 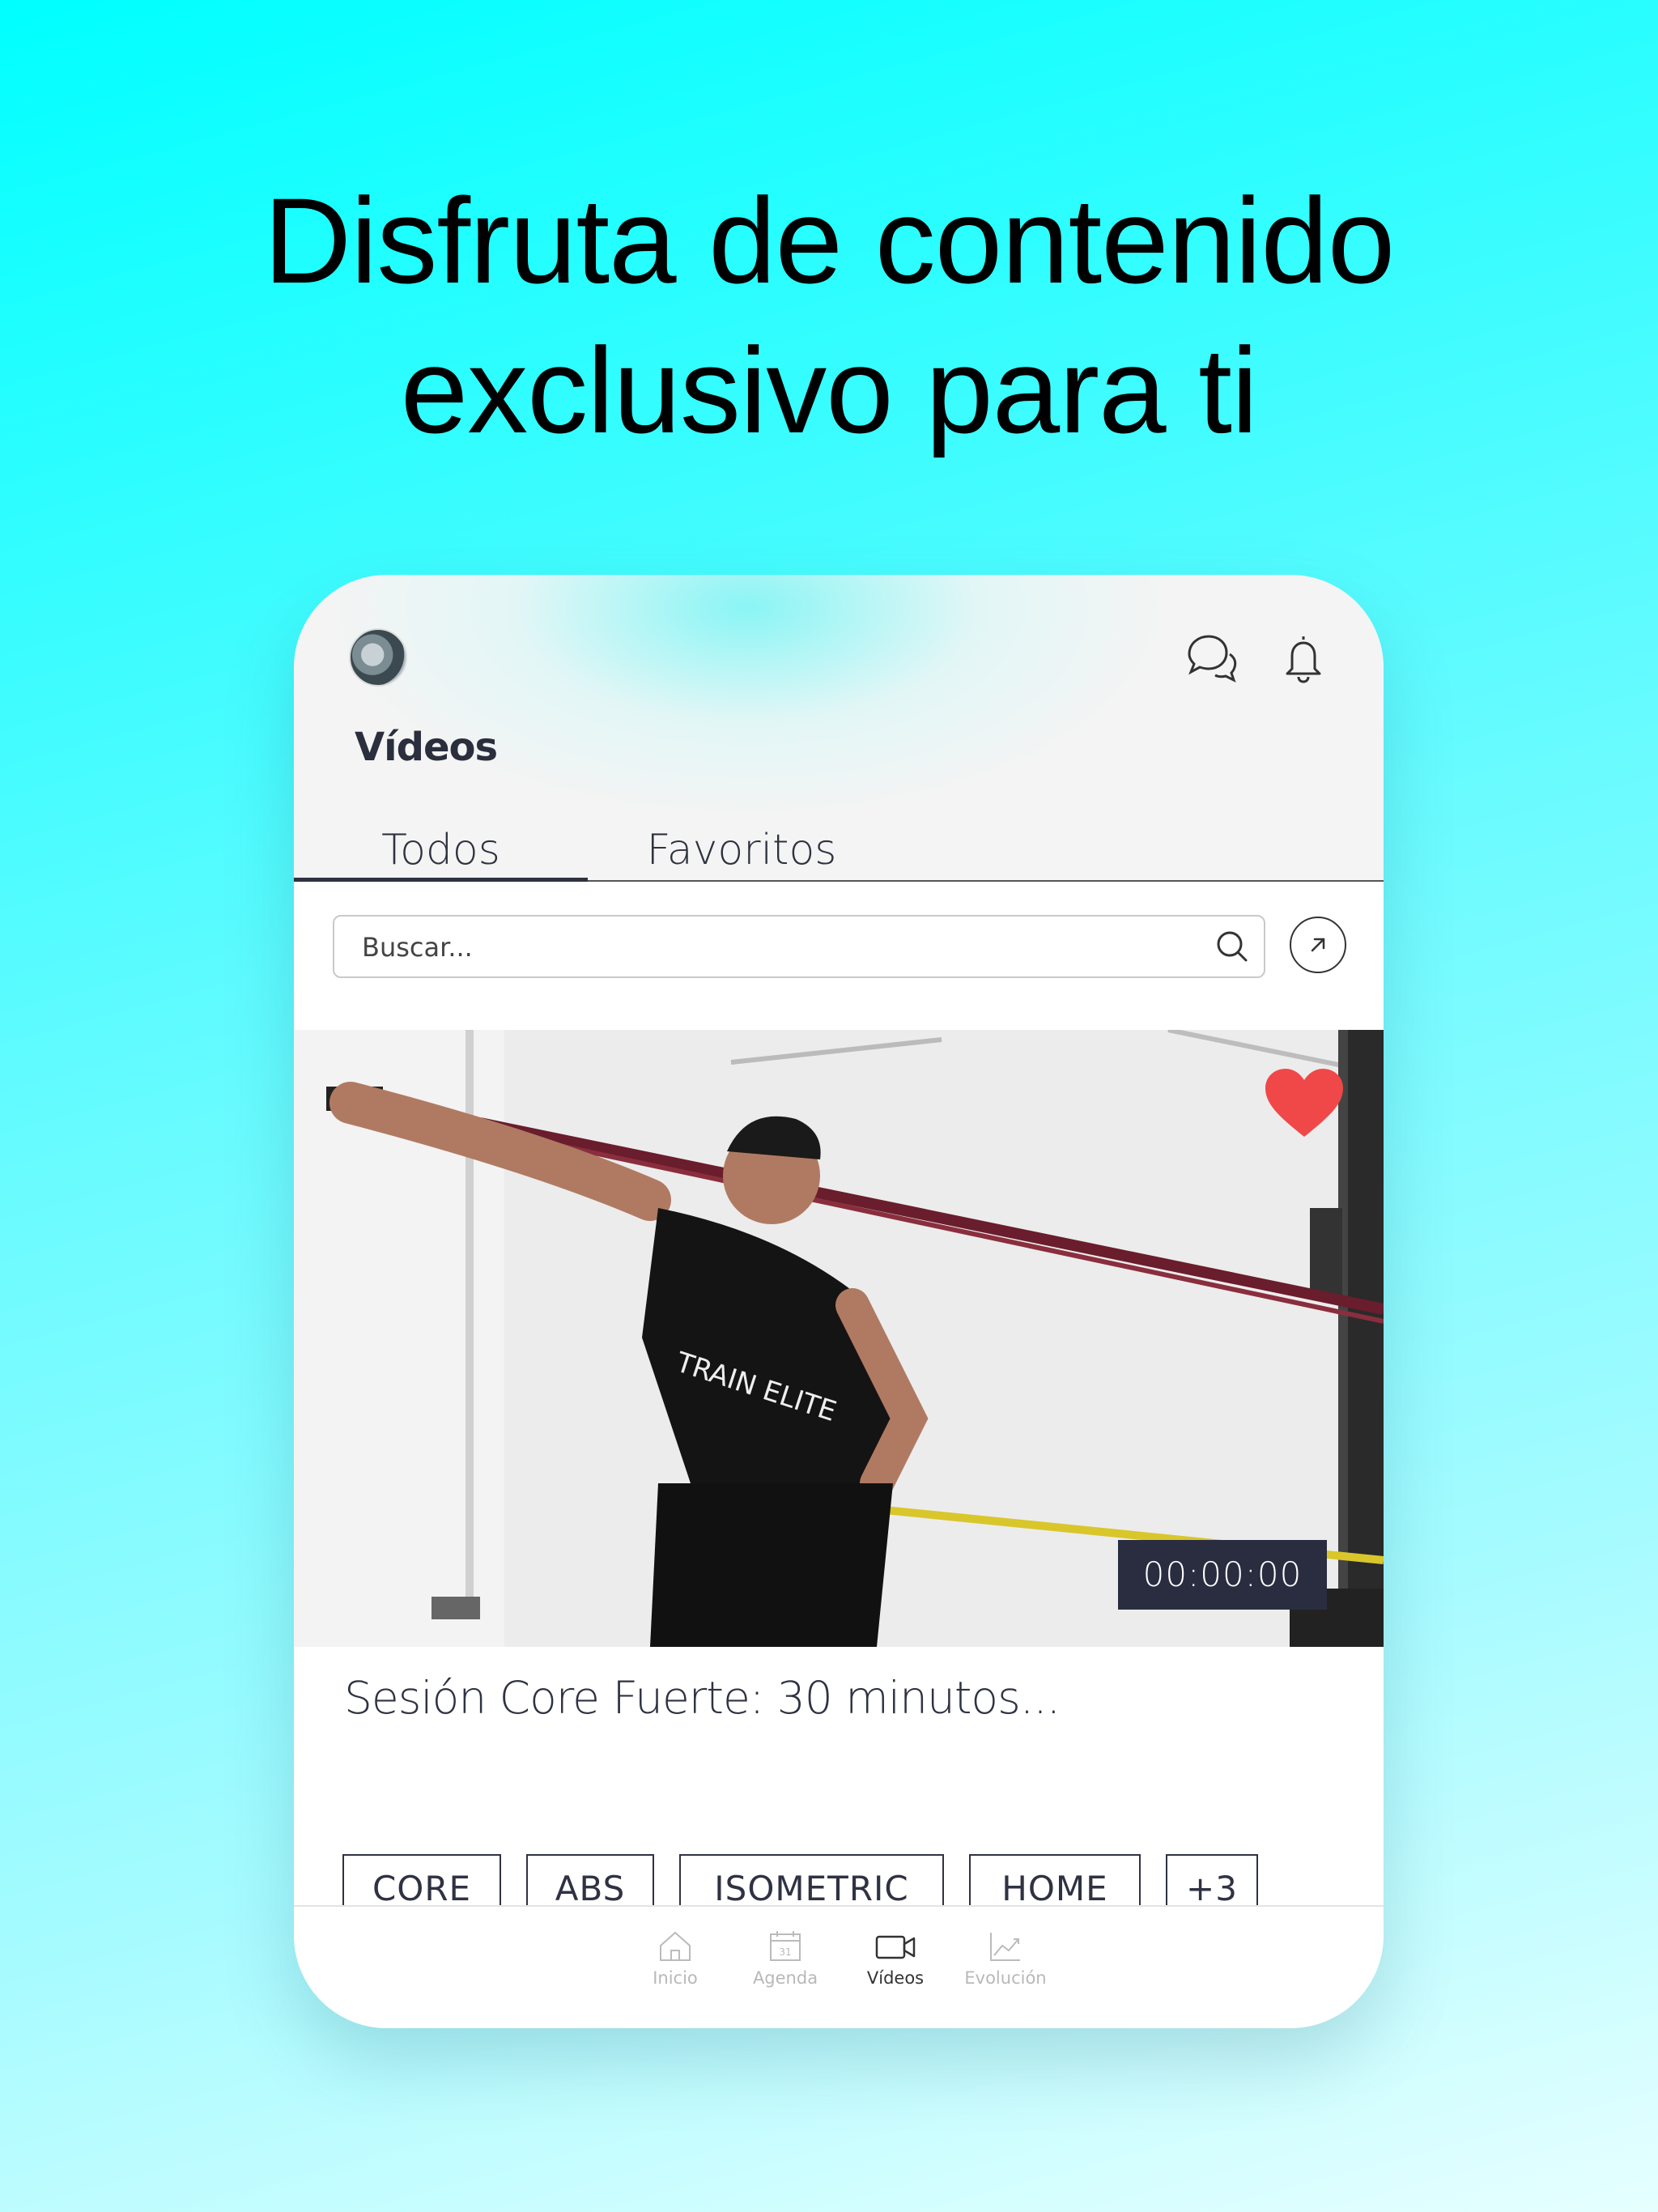 What do you see at coordinates (1222, 1575) in the screenshot?
I see `video-duration-badge: 00:00:00` at bounding box center [1222, 1575].